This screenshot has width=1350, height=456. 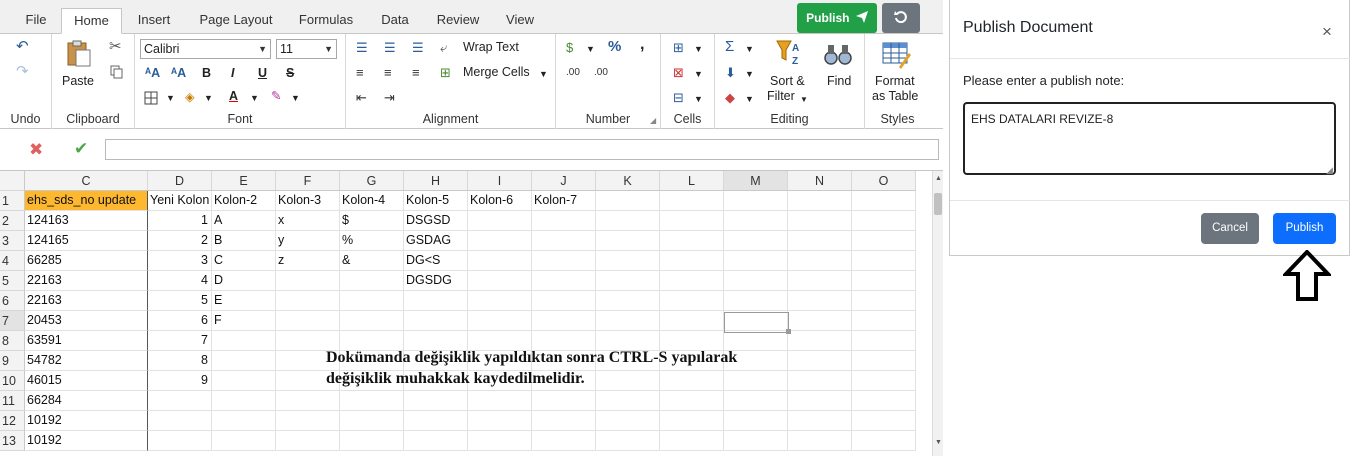 I want to click on cell-f5, so click(x=308, y=281).